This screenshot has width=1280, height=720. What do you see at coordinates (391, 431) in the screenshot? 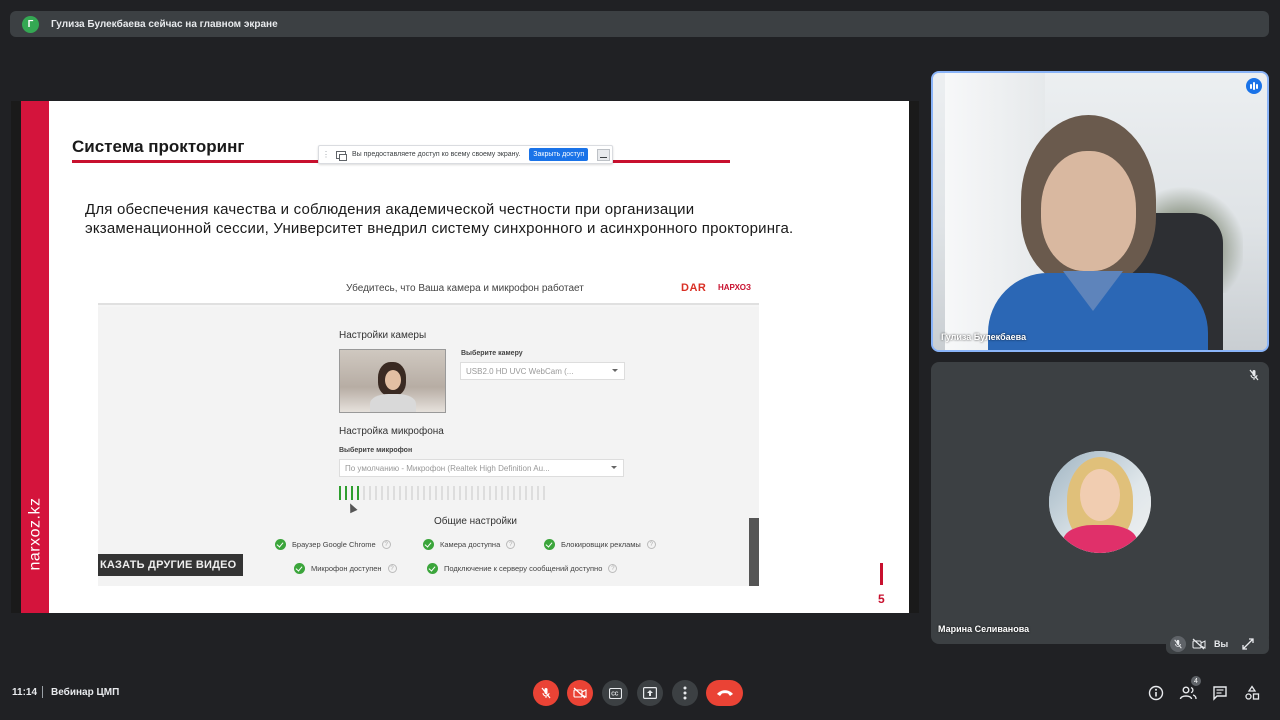
I see `mic-settings-heading: Настройка микрофона` at bounding box center [391, 431].